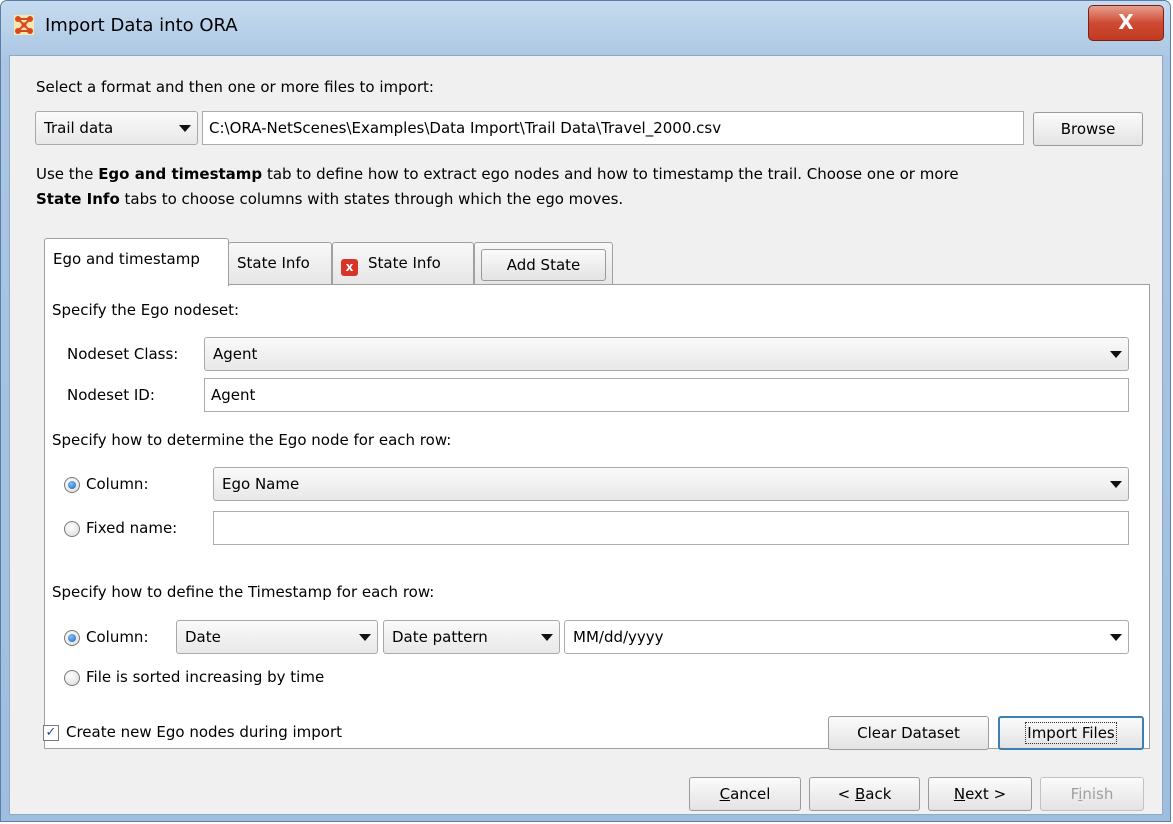  I want to click on date-pattern-type-select: Date pattern, so click(471, 637).